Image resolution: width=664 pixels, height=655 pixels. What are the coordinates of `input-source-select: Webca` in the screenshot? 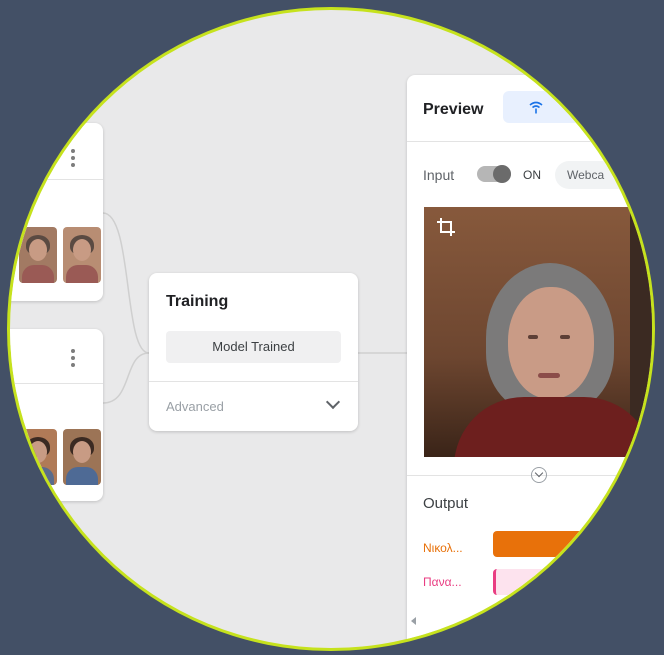 It's located at (600, 175).